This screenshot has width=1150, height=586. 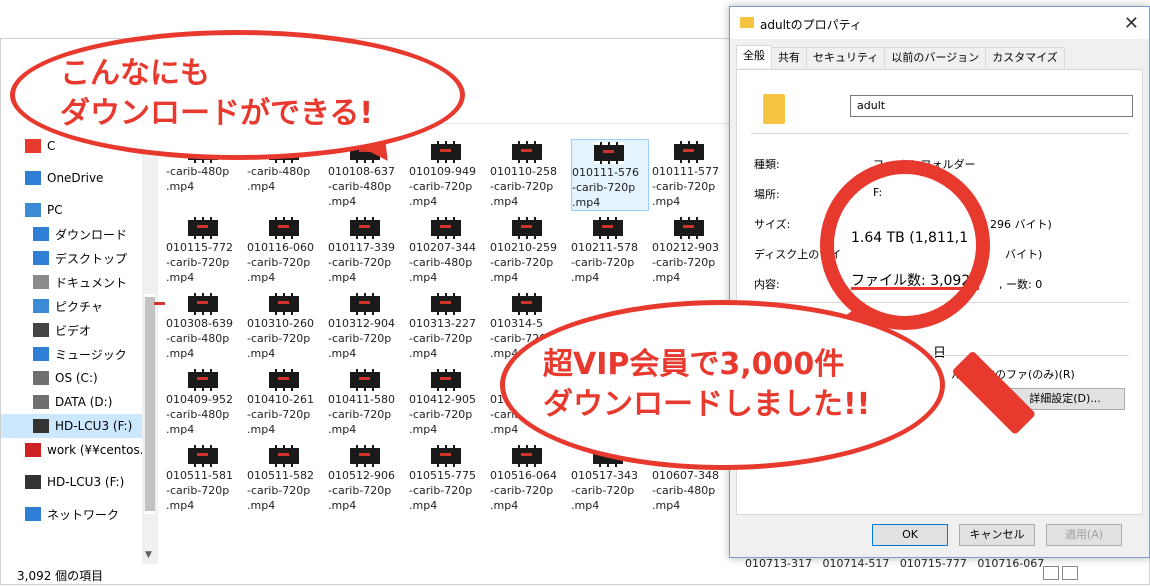 I want to click on nav-item: ビデオ, so click(x=71, y=330).